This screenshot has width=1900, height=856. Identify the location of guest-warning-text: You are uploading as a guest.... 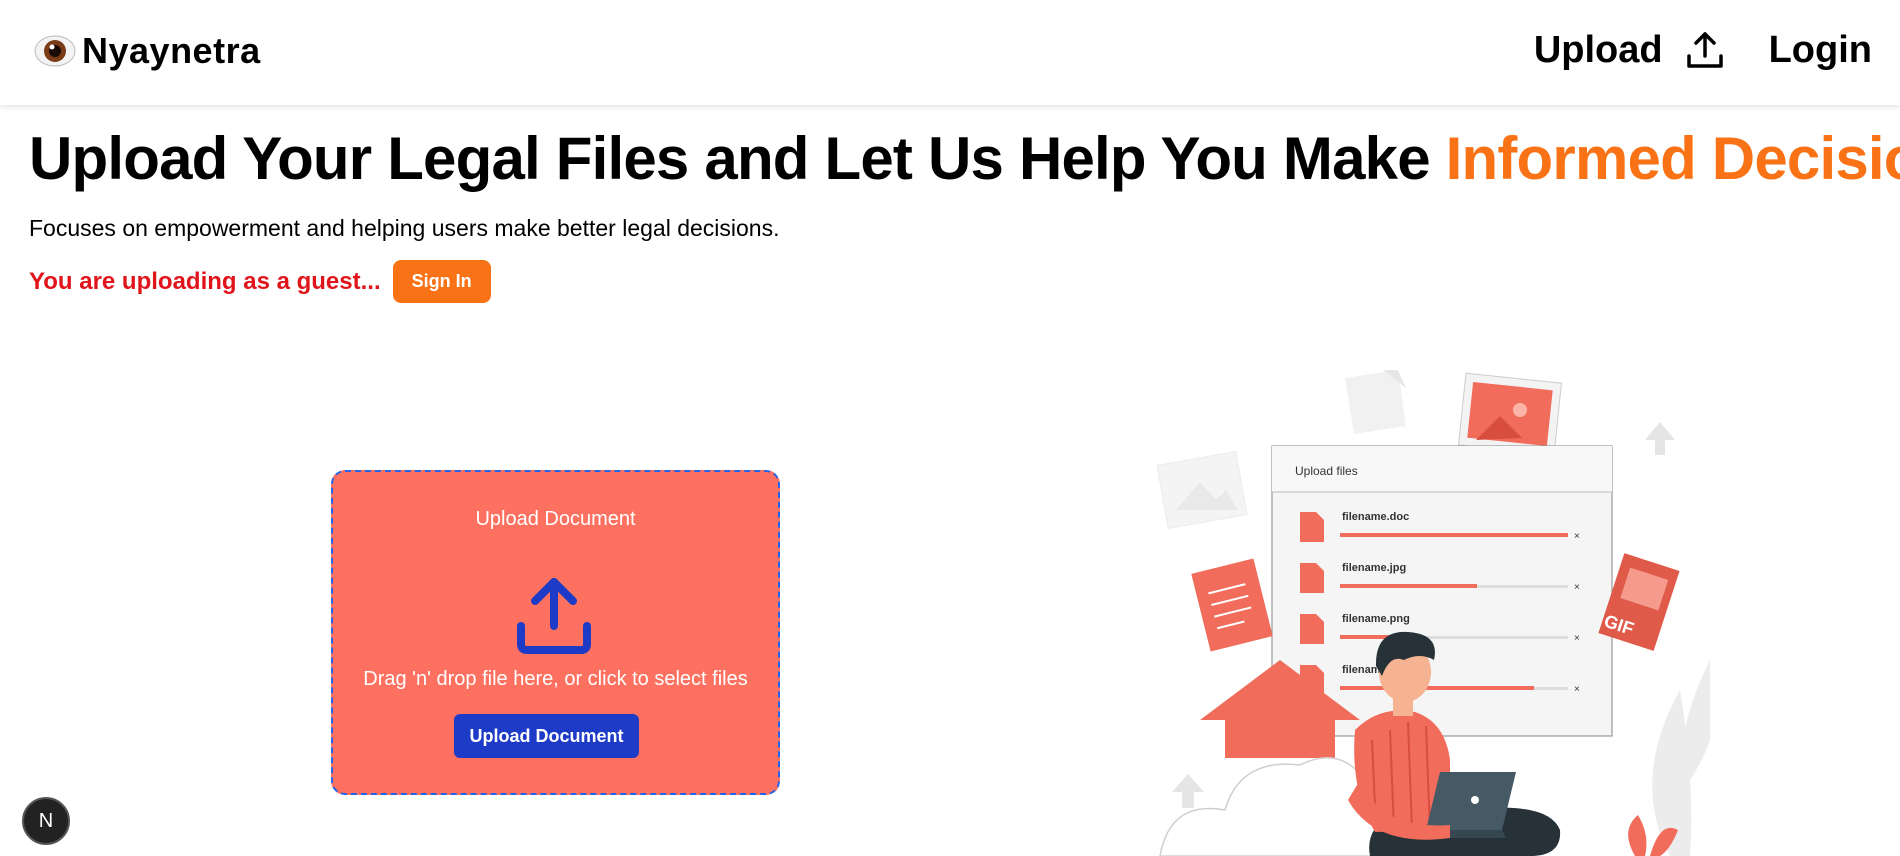
(205, 281).